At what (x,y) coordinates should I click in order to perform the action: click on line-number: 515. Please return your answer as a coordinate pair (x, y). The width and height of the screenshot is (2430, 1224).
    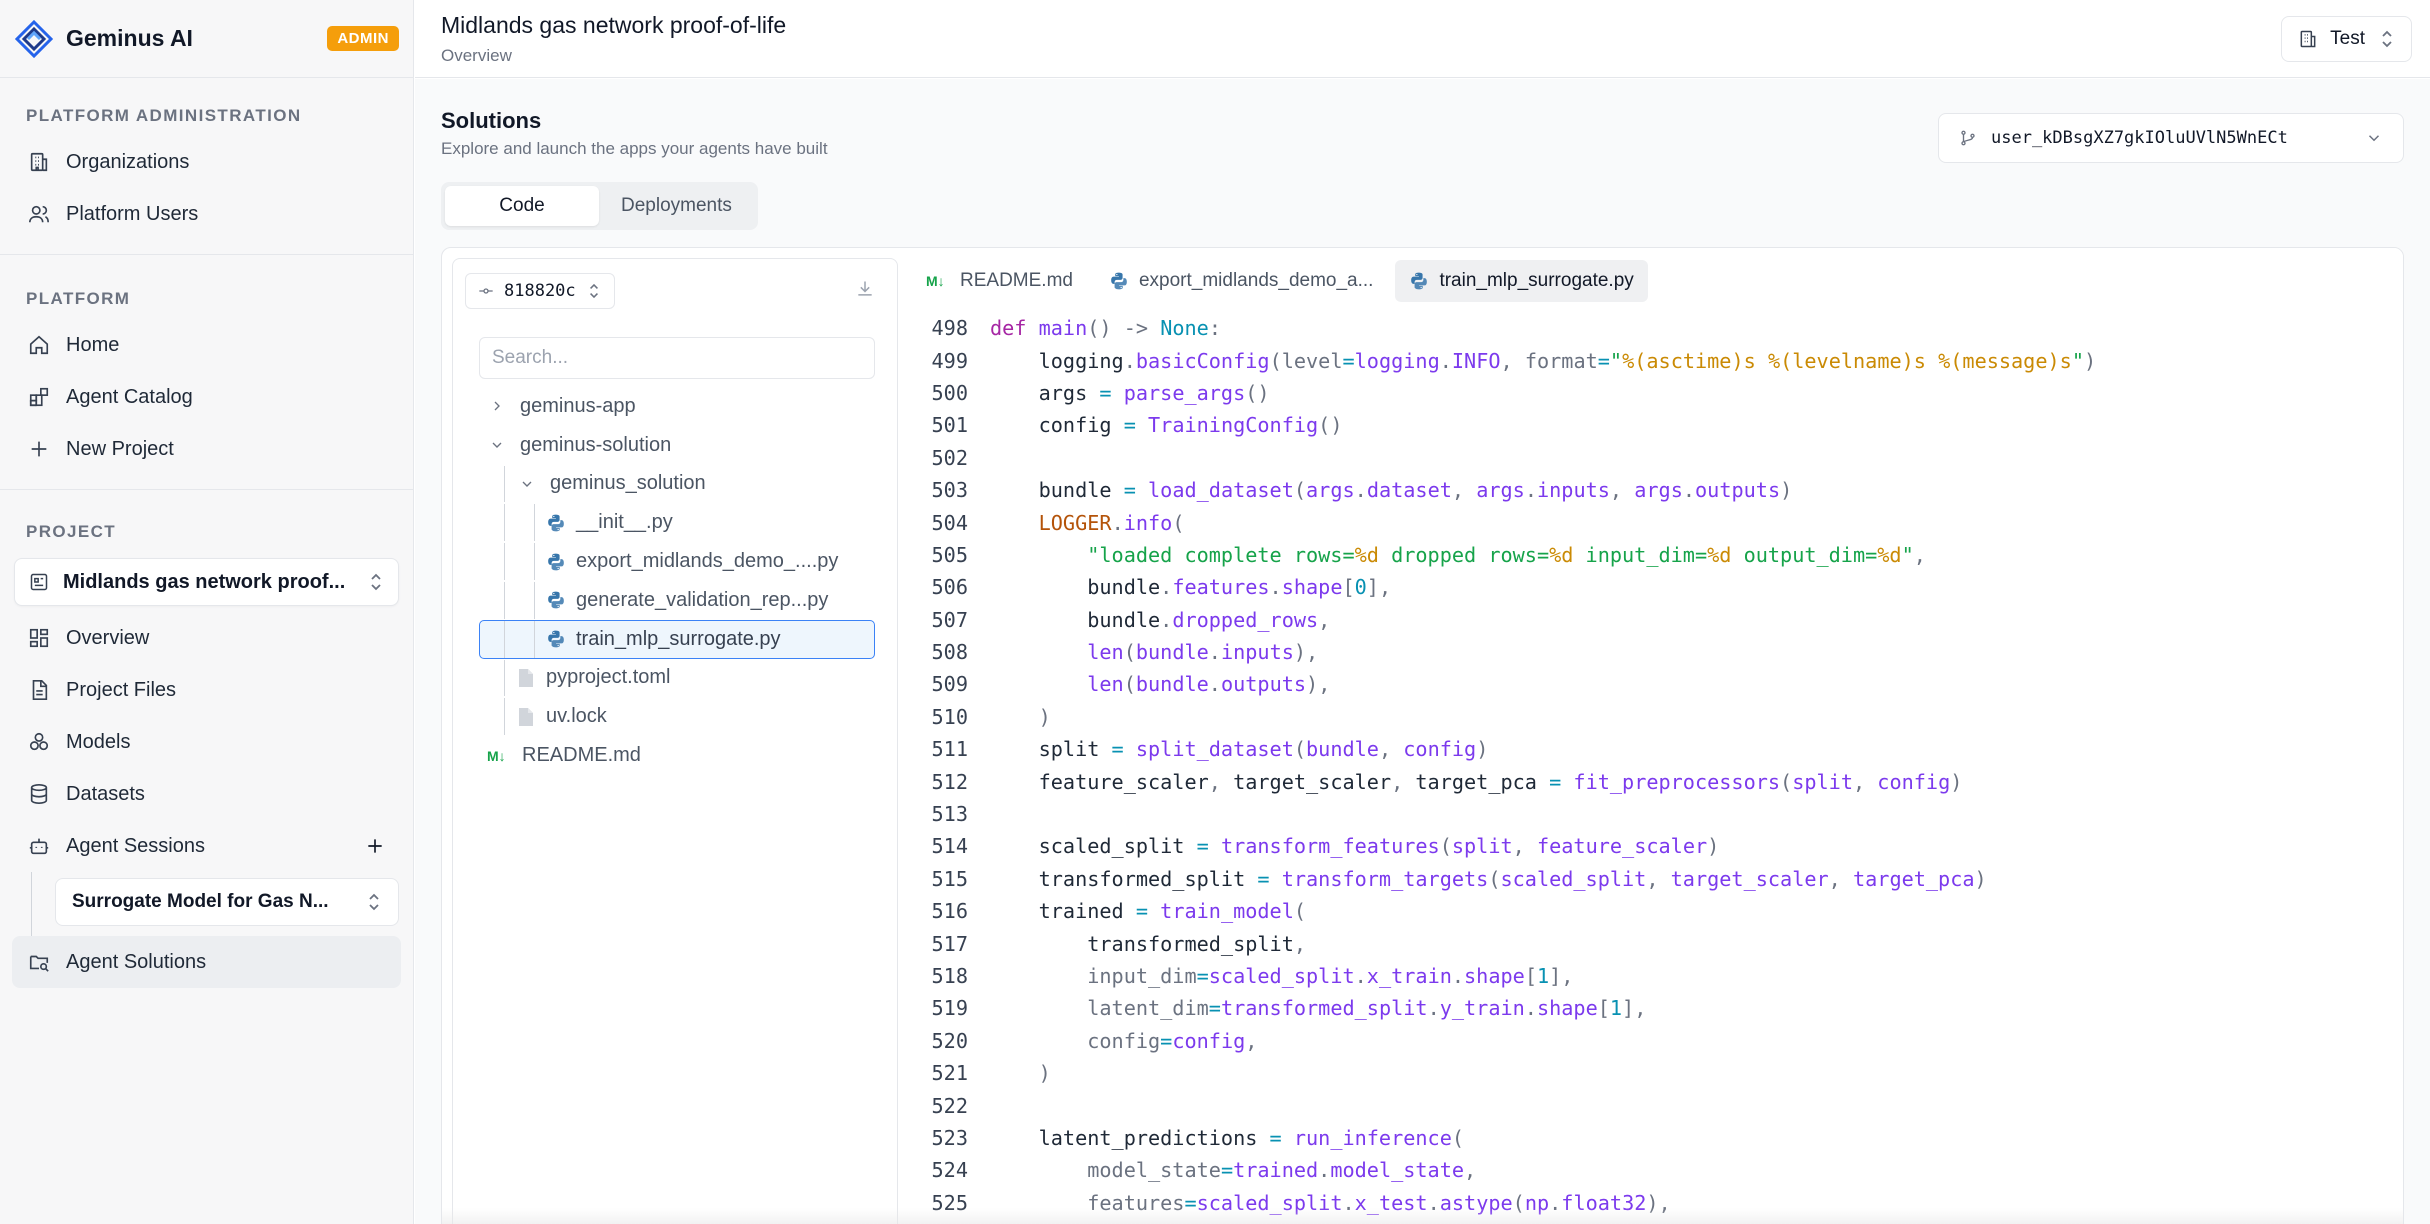
    Looking at the image, I should click on (949, 878).